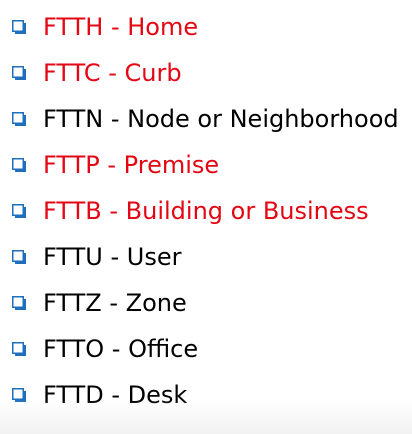  I want to click on list-item-label: FTTO - Office, so click(121, 349).